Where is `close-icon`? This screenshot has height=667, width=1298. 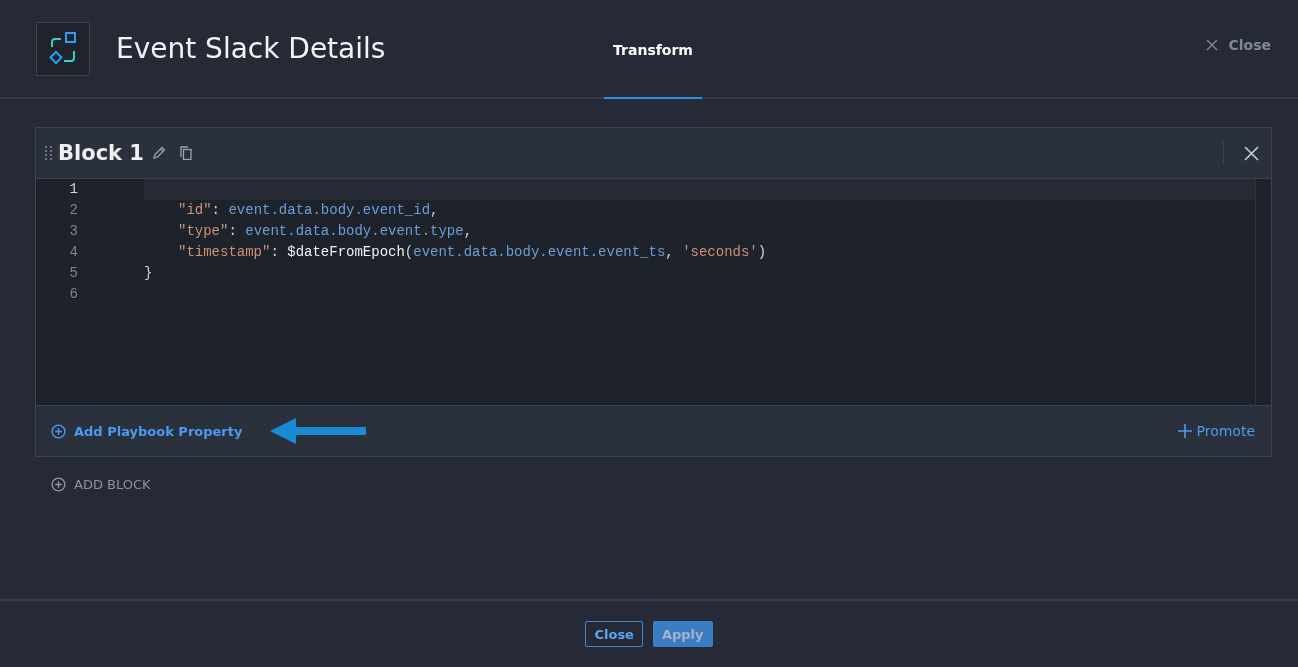 close-icon is located at coordinates (1212, 44).